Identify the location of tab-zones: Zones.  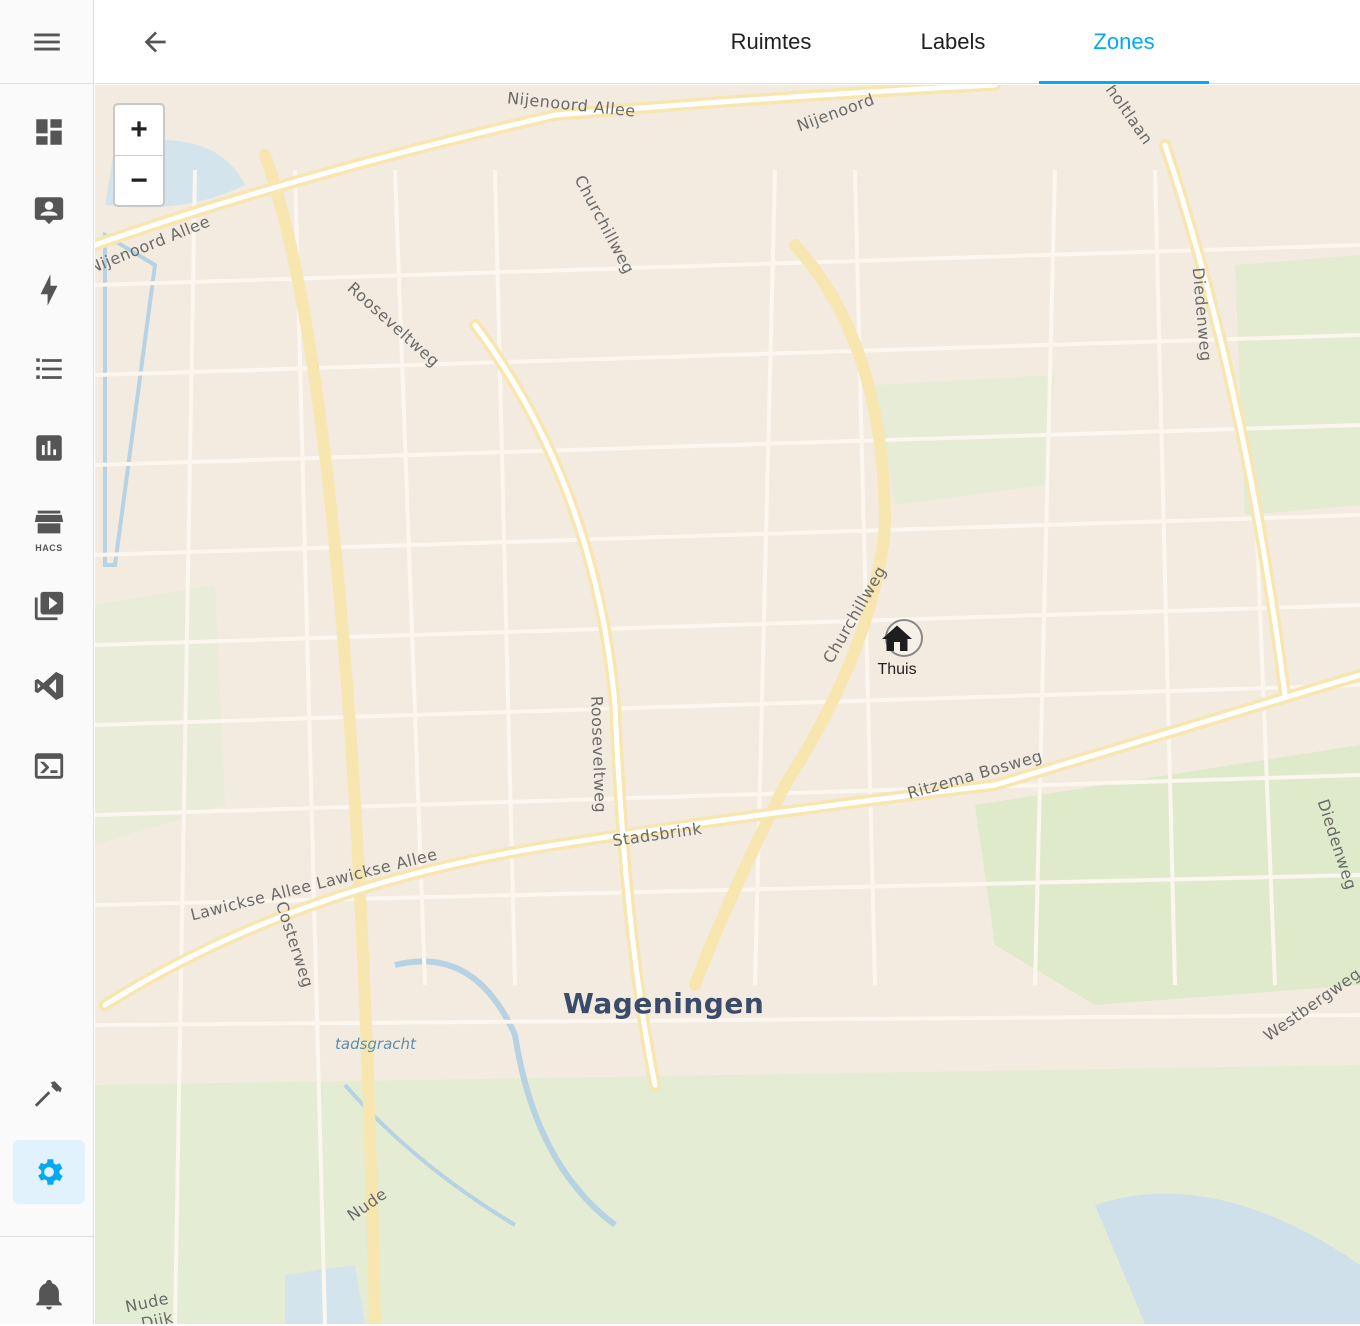
(1124, 42).